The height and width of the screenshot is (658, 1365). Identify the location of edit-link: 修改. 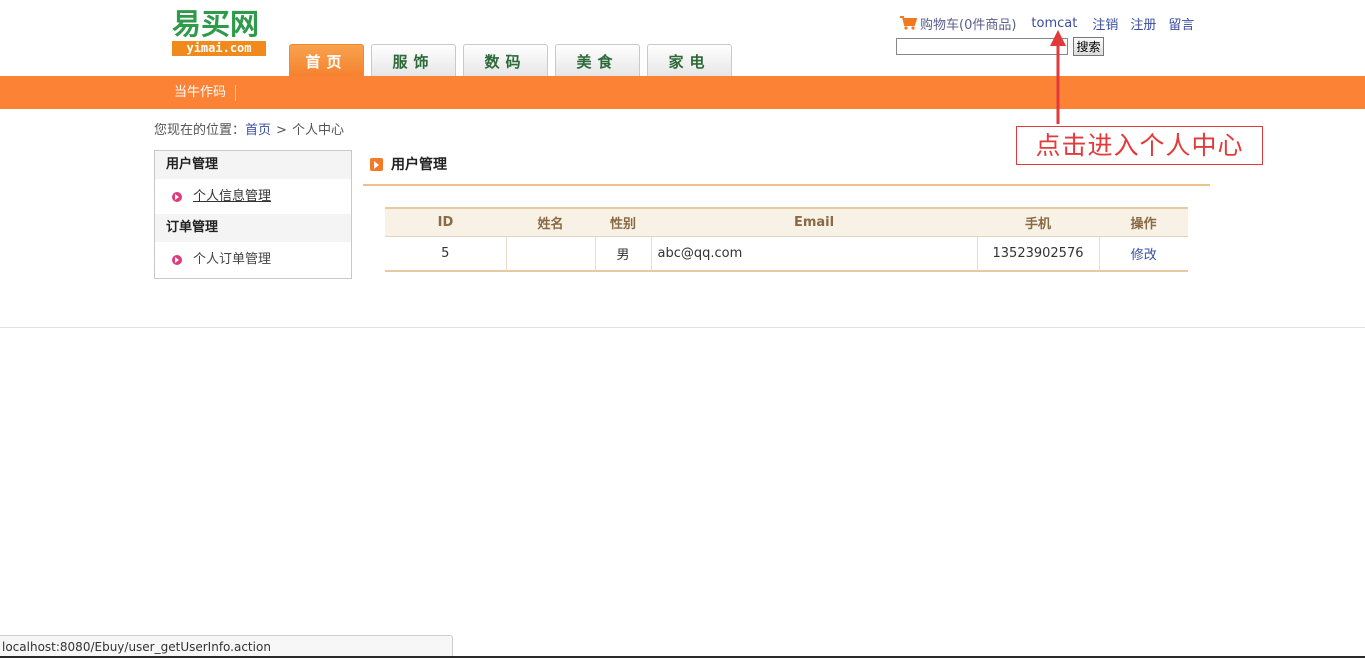
(1144, 255).